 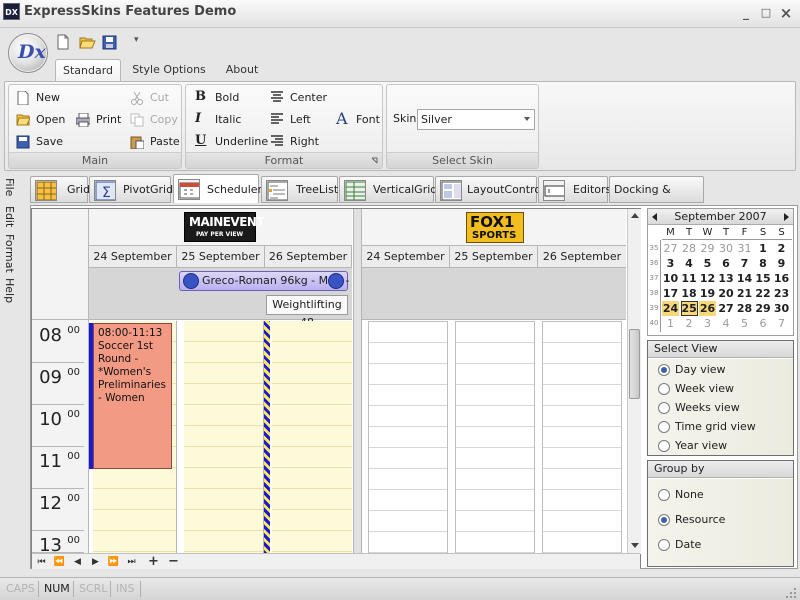 I want to click on calendar-day: 25, so click(x=689, y=308).